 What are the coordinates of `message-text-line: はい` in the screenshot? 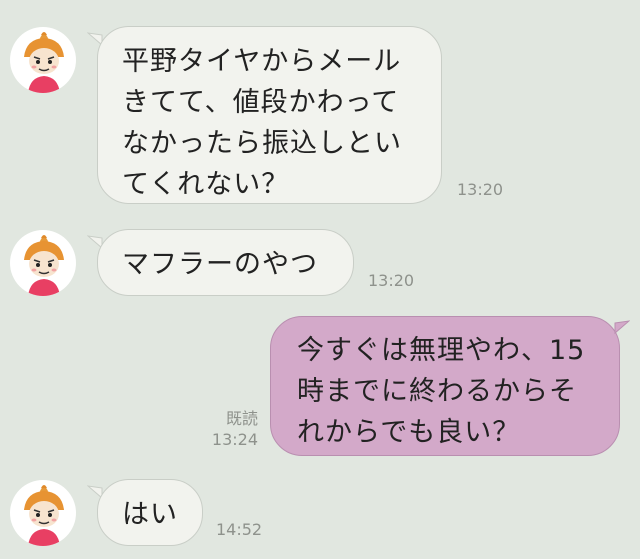 It's located at (150, 514).